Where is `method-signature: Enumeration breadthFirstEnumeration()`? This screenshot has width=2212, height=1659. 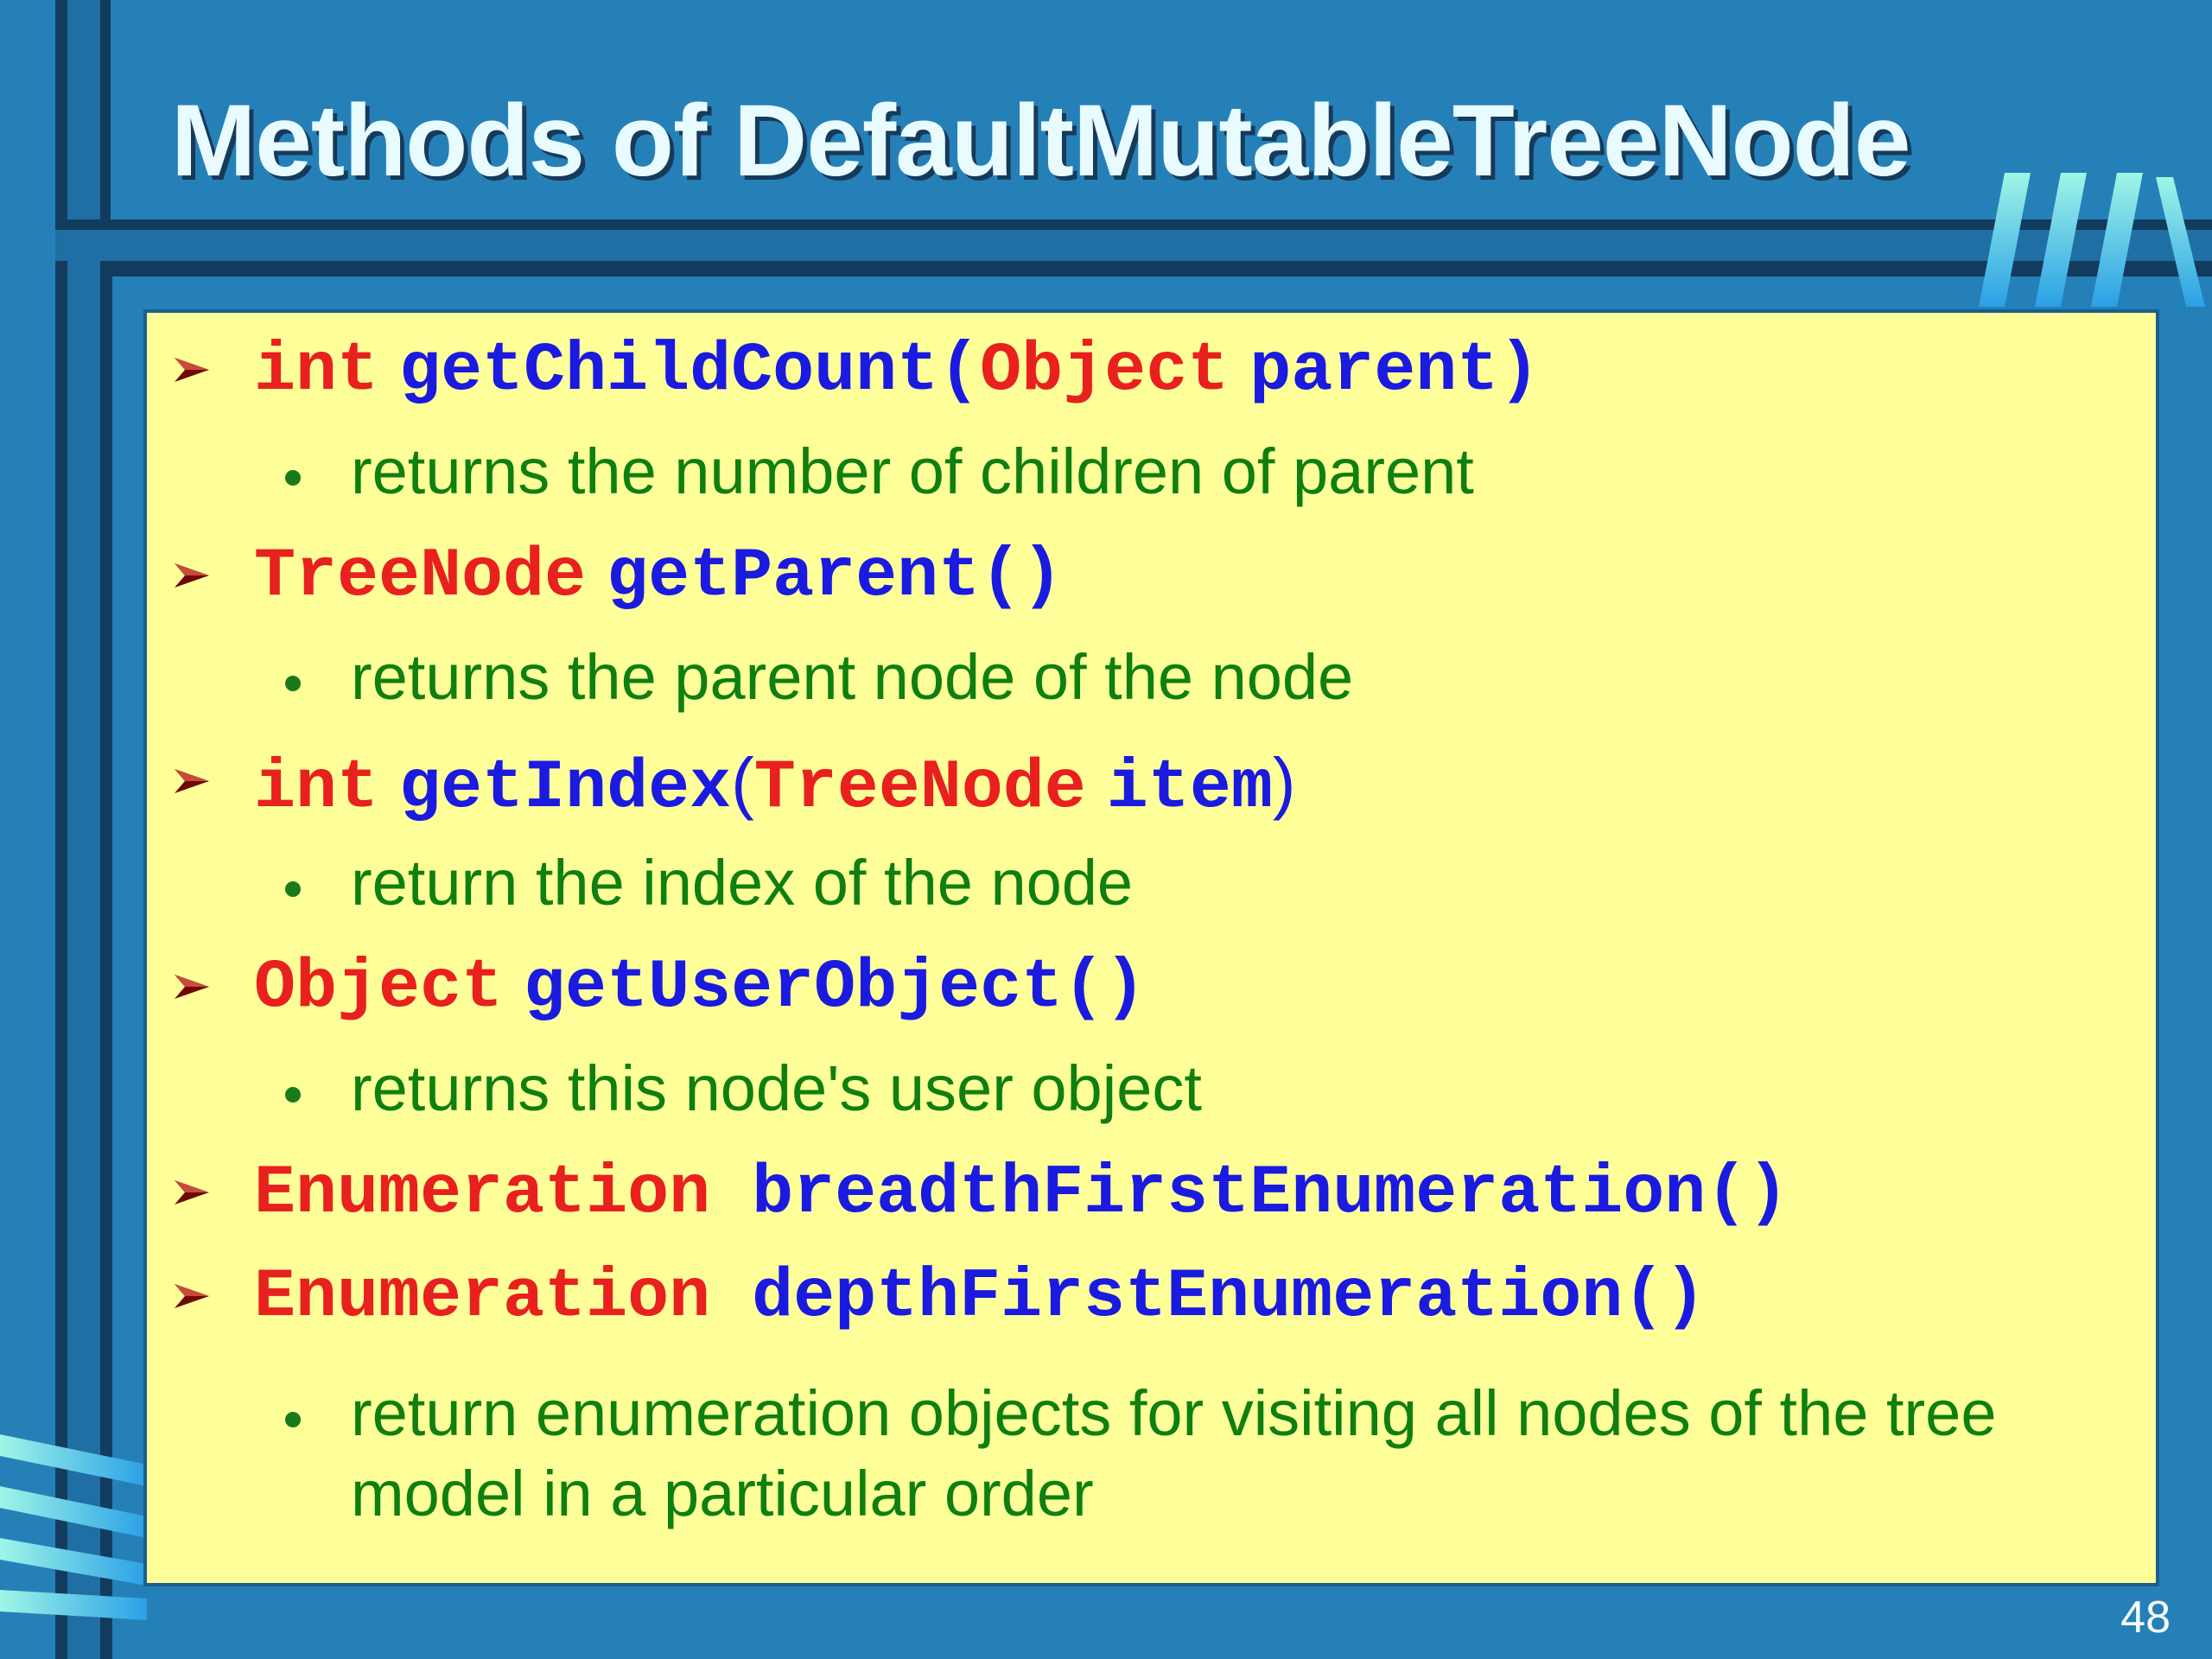
method-signature: Enumeration breadthFirstEnumeration() is located at coordinates (1021, 1193).